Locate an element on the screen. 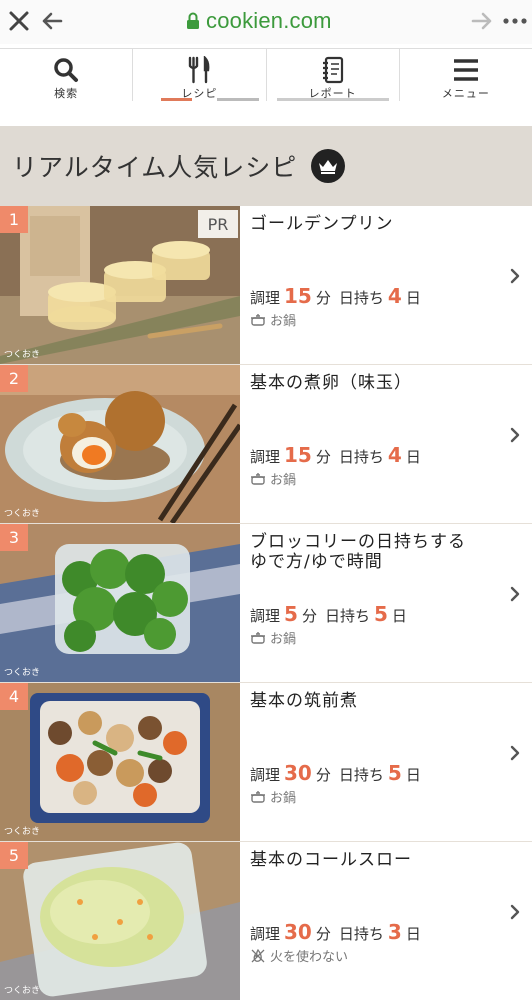  lock-icon is located at coordinates (193, 20).